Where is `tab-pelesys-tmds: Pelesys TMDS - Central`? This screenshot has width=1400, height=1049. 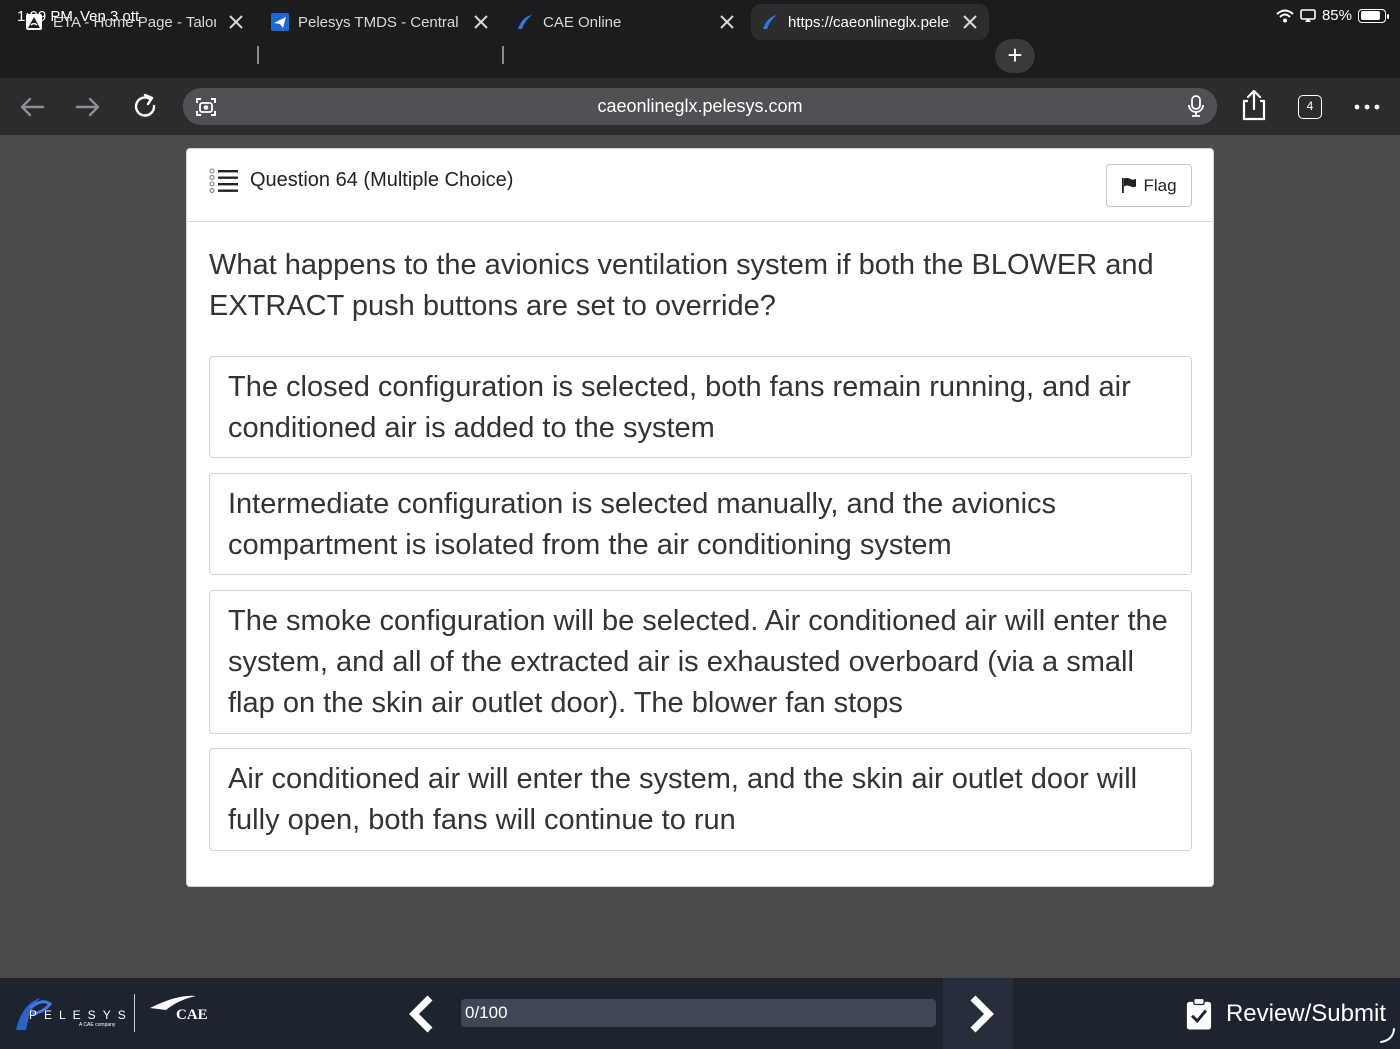
tab-pelesys-tmds: Pelesys TMDS - Central is located at coordinates (380, 22).